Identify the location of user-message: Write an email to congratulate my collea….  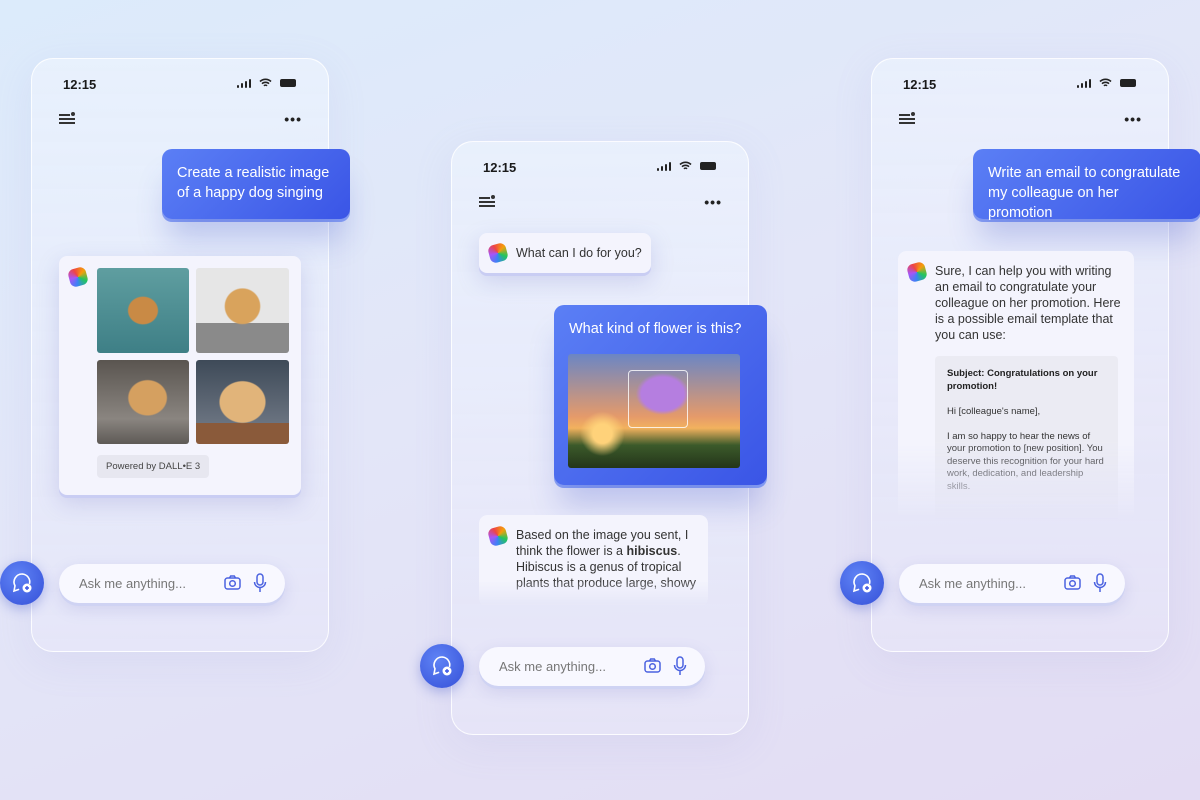
(1086, 185).